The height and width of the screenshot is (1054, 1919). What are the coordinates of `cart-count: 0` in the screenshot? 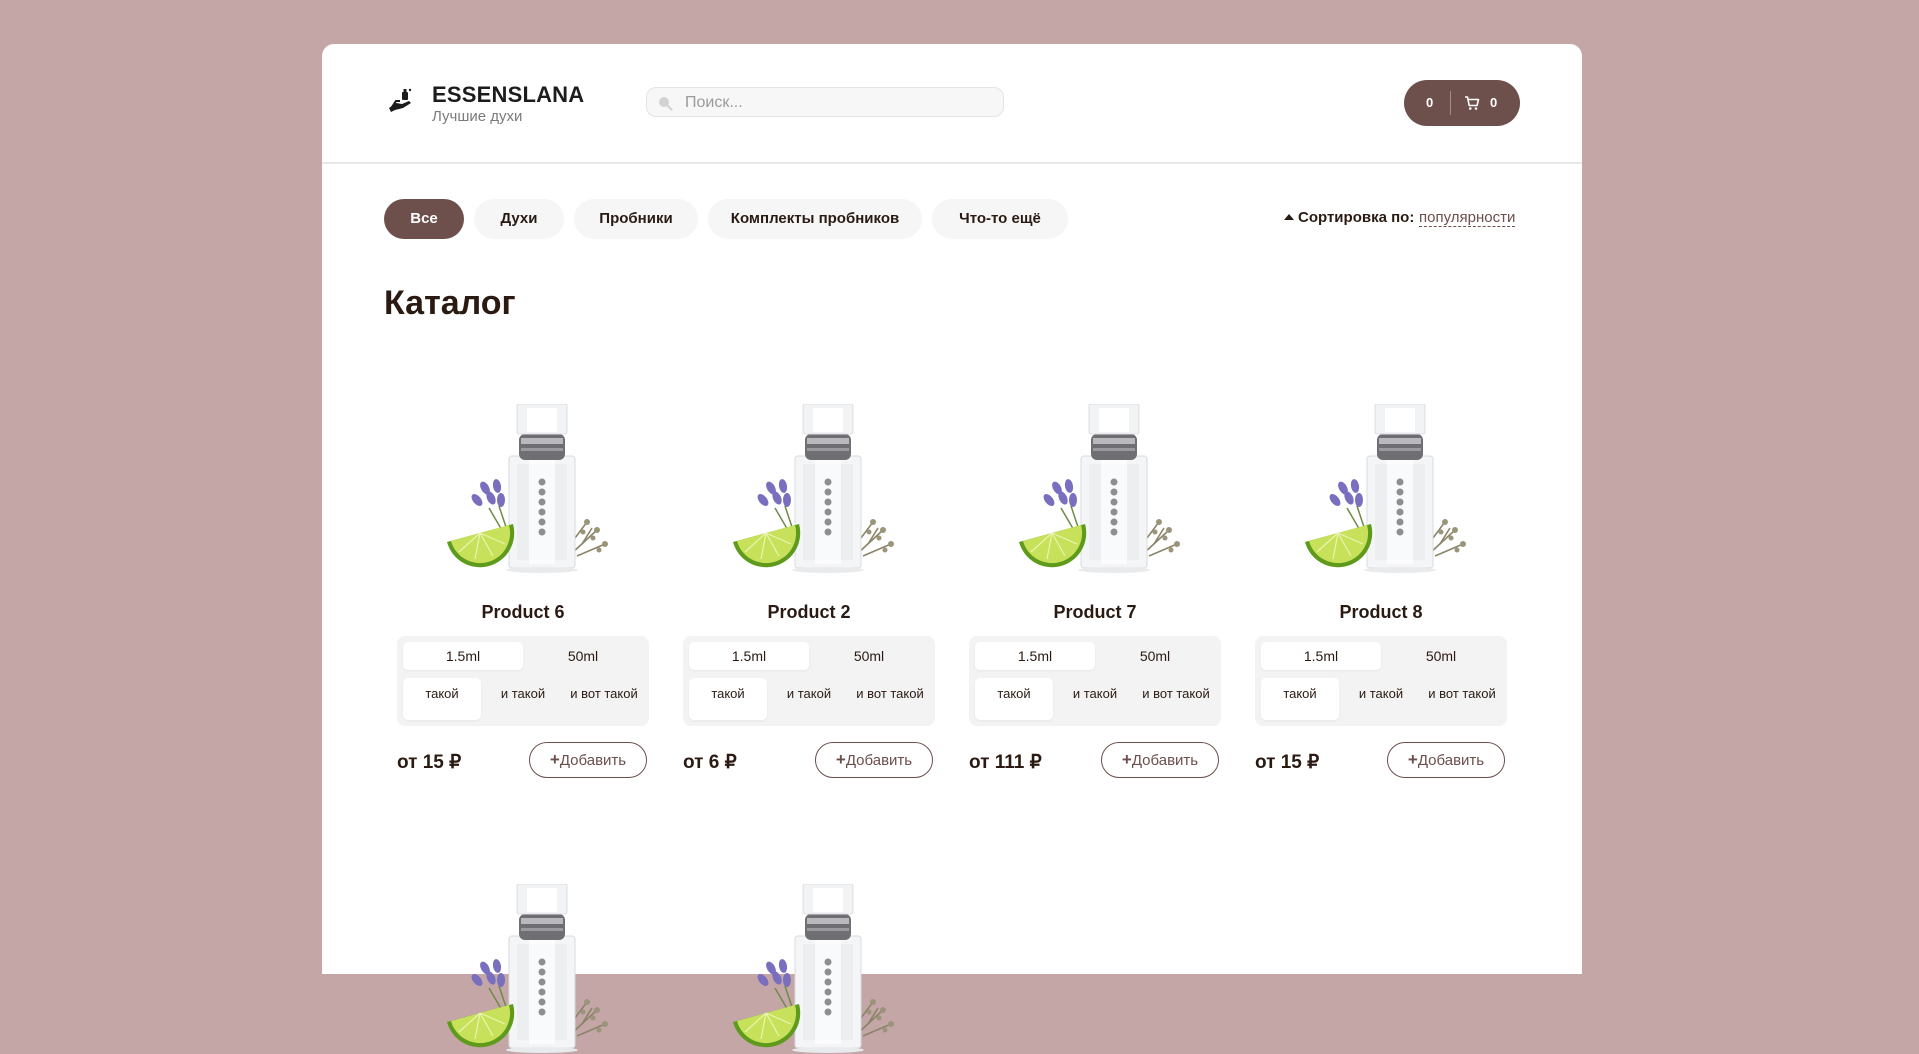 It's located at (1494, 102).